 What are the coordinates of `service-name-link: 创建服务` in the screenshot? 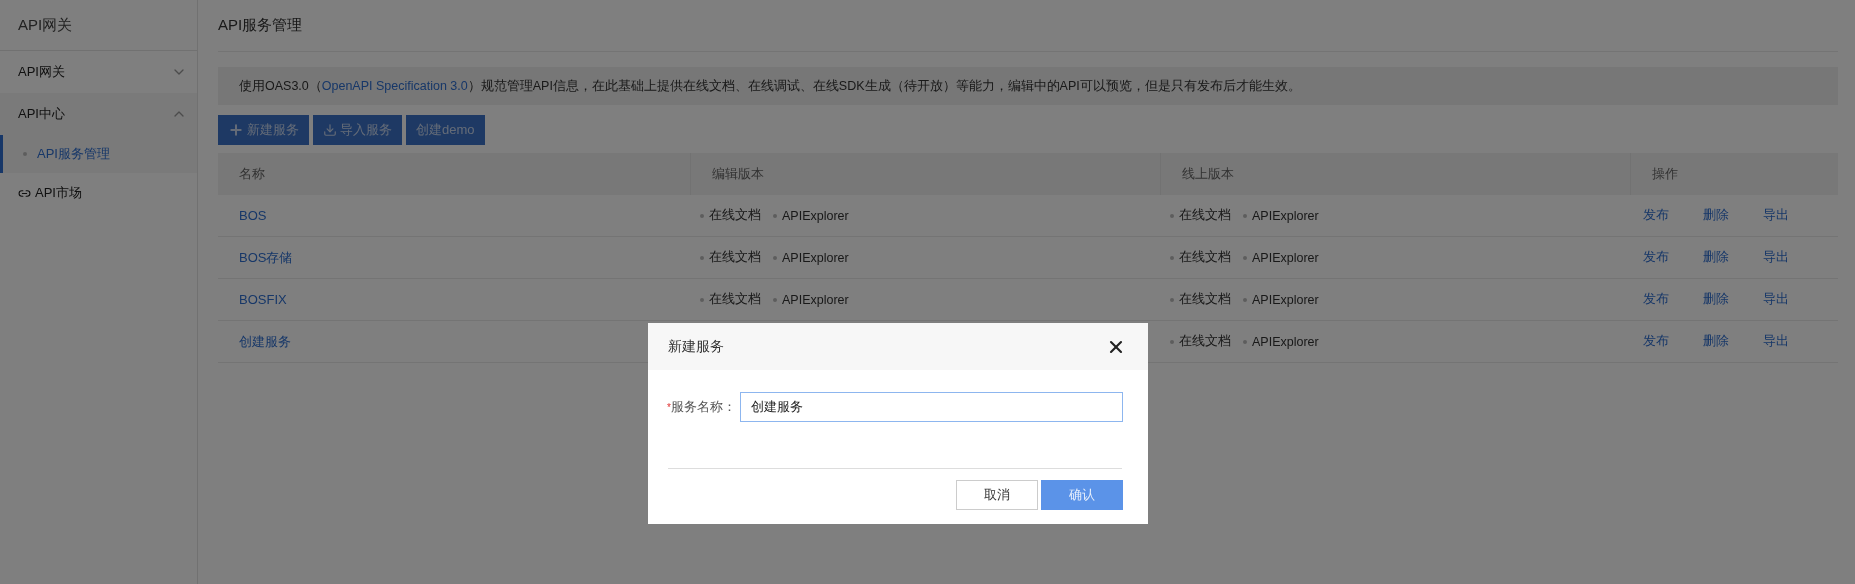 It's located at (265, 341).